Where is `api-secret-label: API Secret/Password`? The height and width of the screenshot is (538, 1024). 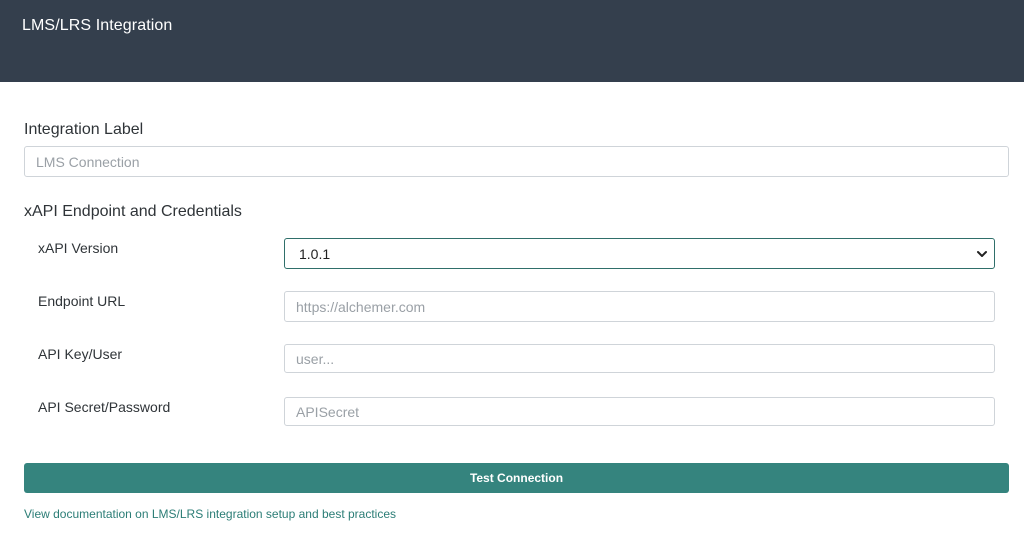
api-secret-label: API Secret/Password is located at coordinates (104, 407).